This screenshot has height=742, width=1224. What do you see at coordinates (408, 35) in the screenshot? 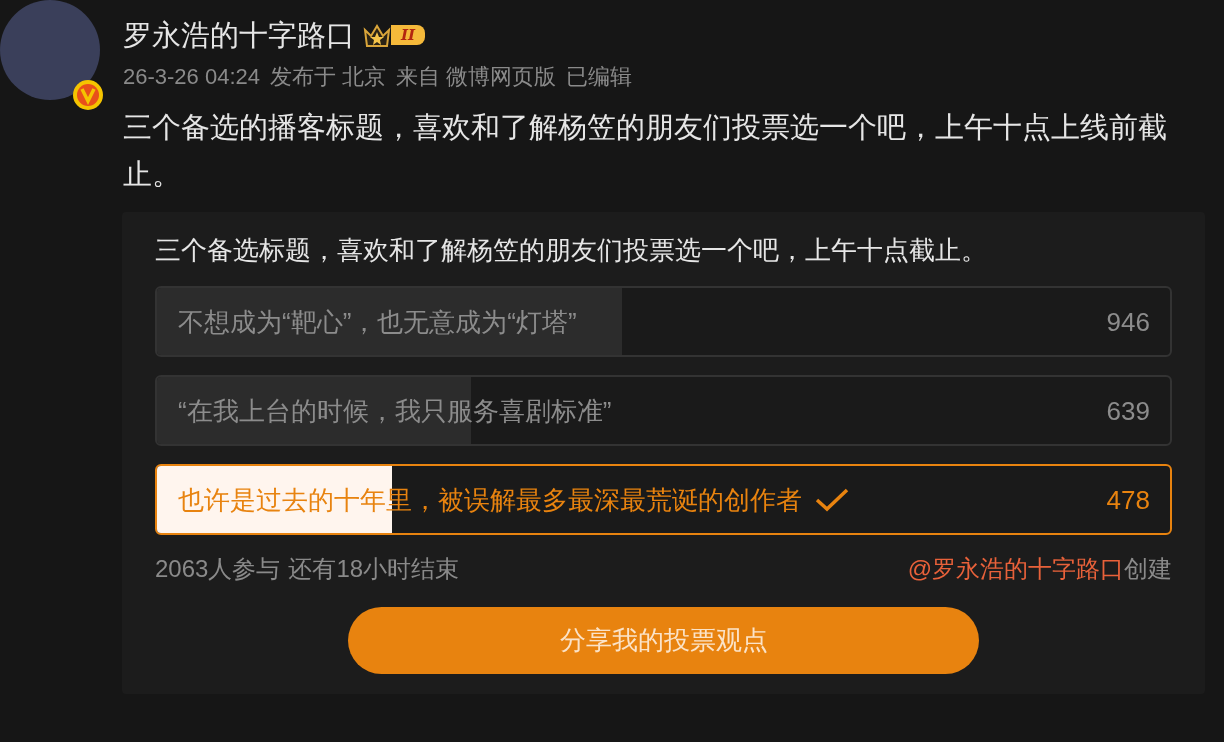
I see `level-tag: II` at bounding box center [408, 35].